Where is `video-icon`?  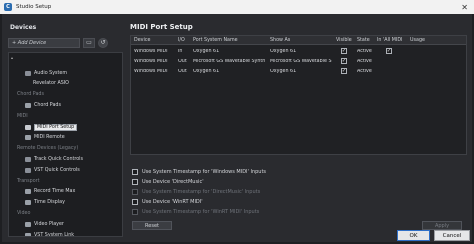 video-icon is located at coordinates (28, 224).